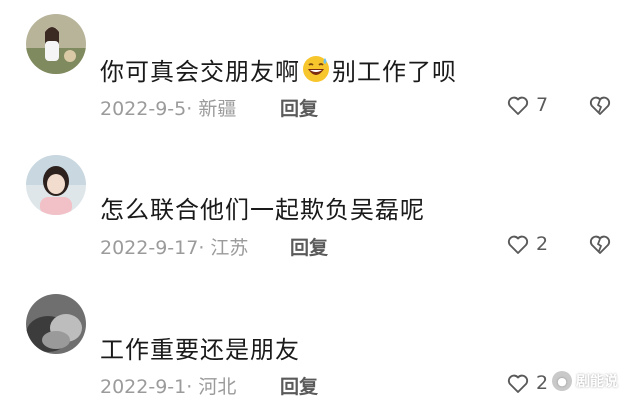 Image resolution: width=640 pixels, height=411 pixels. I want to click on watermark: ● 剧能说, so click(585, 381).